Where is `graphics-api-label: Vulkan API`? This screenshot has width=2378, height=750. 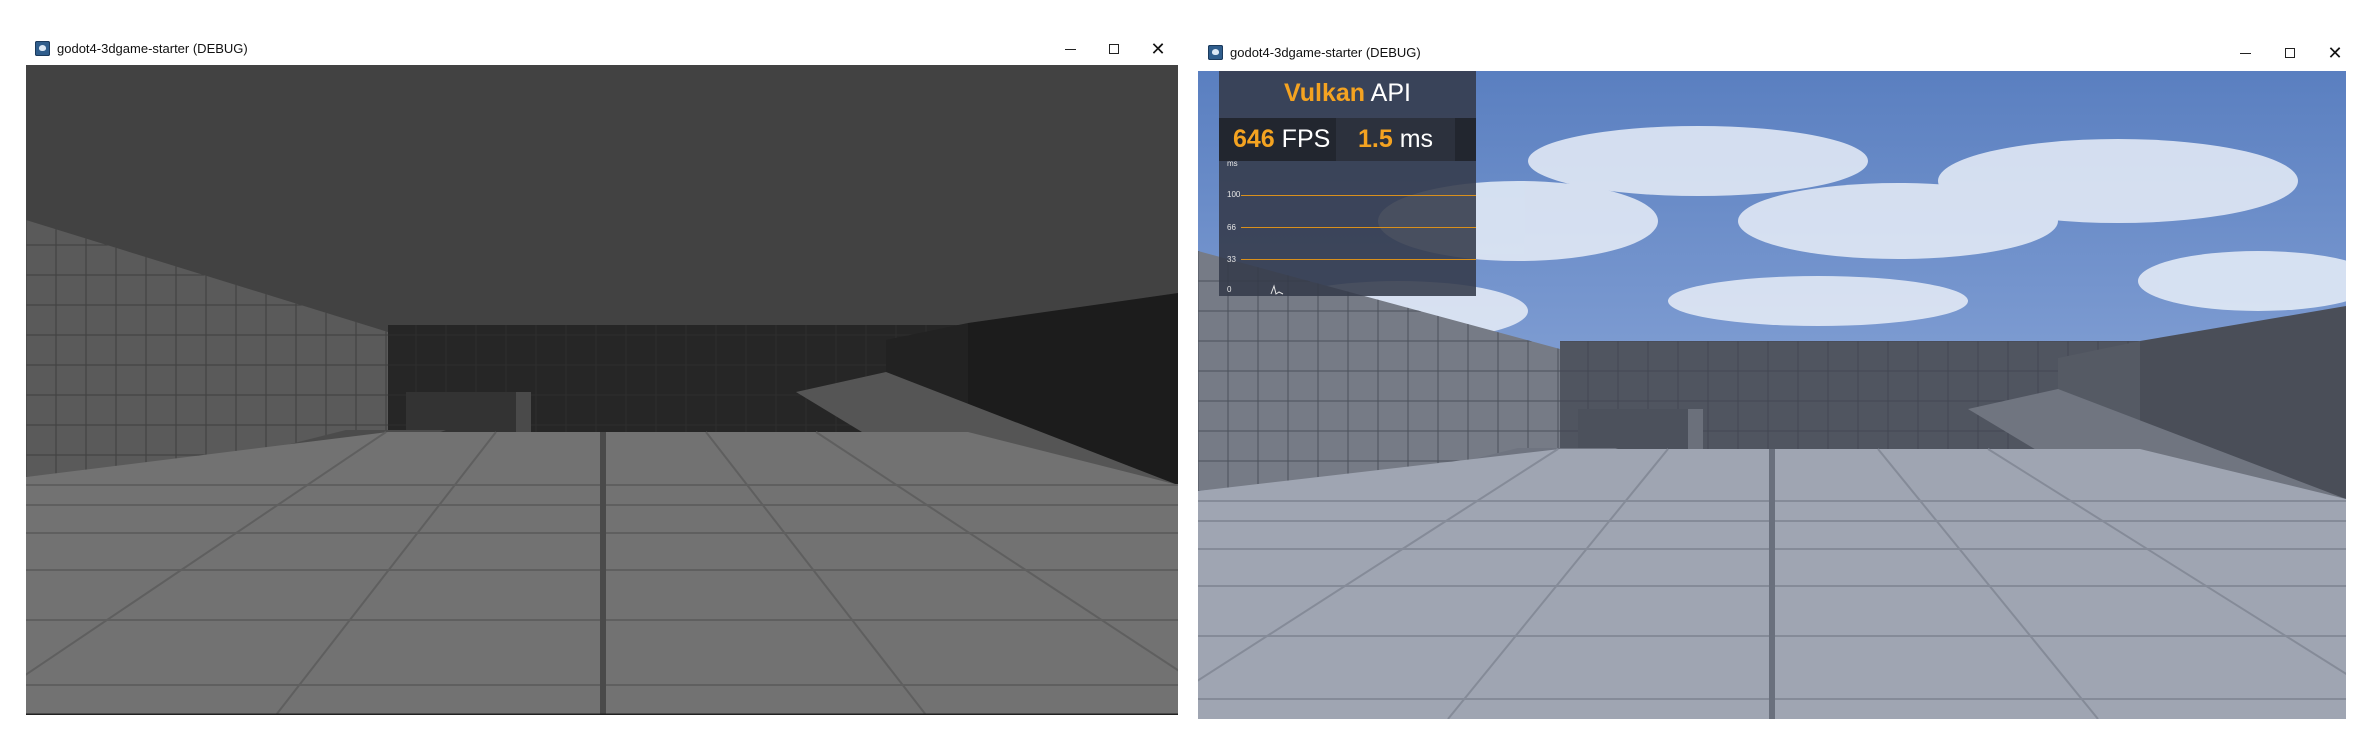
graphics-api-label: Vulkan API is located at coordinates (1347, 93).